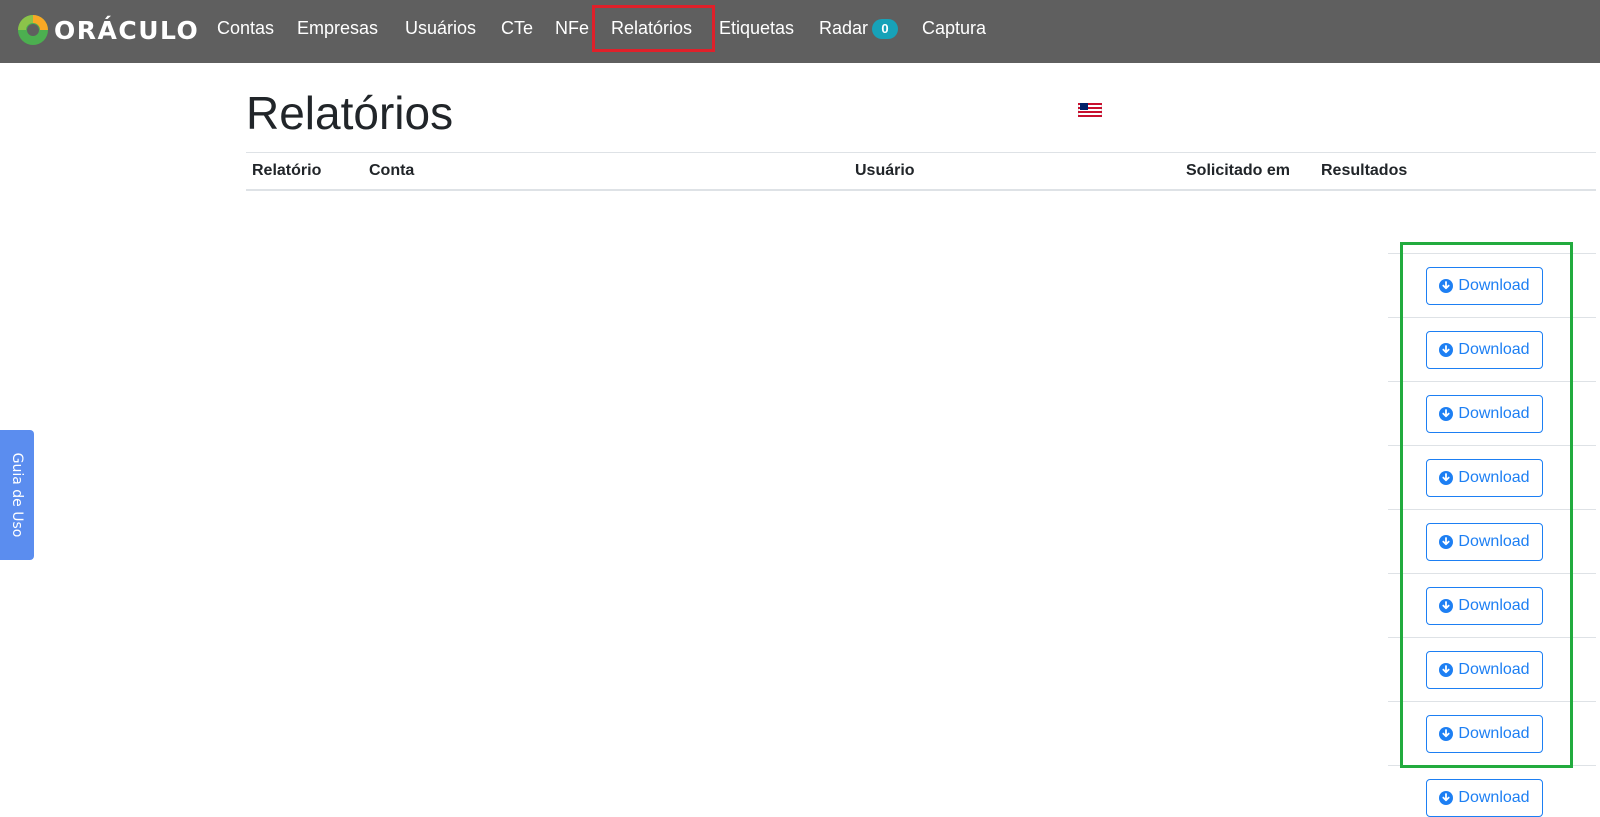 The height and width of the screenshot is (817, 1600). I want to click on download-button-label: Download, so click(1494, 797).